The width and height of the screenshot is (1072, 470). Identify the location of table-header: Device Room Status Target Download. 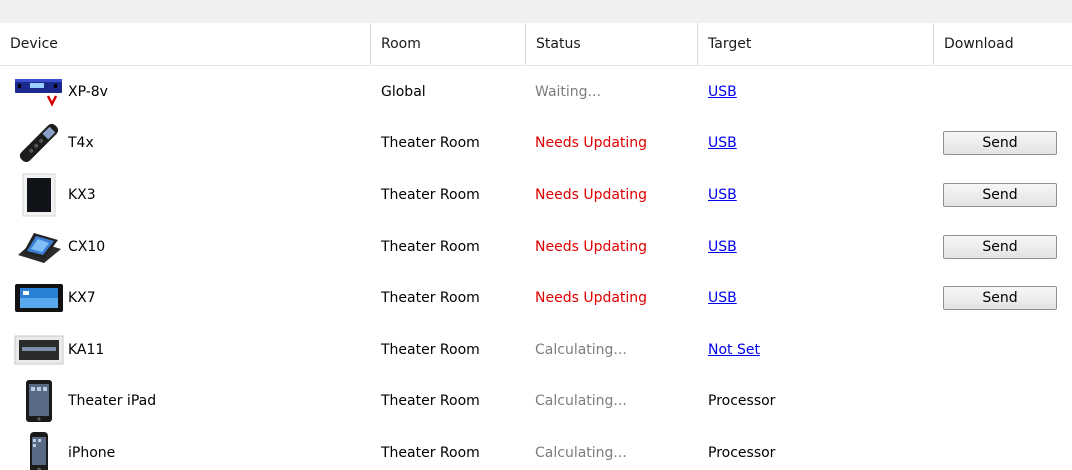
(536, 44).